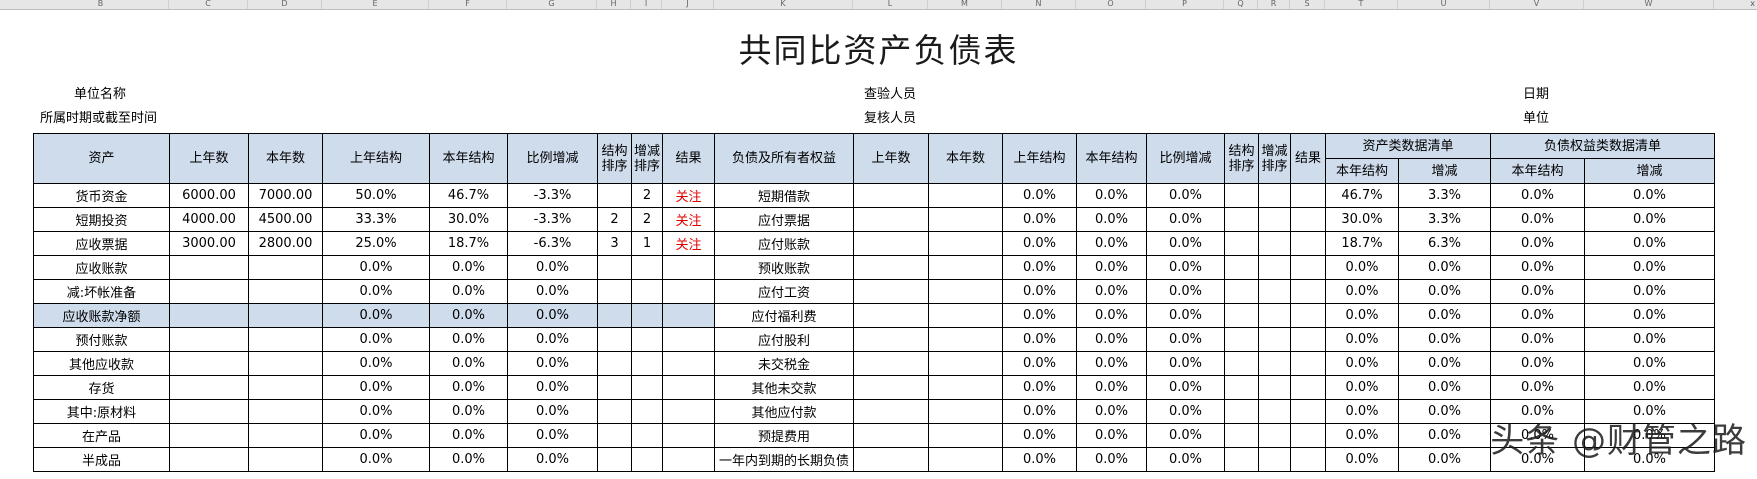 The image size is (1757, 479). What do you see at coordinates (784, 339) in the screenshot?
I see `cell-liability: 应付股利` at bounding box center [784, 339].